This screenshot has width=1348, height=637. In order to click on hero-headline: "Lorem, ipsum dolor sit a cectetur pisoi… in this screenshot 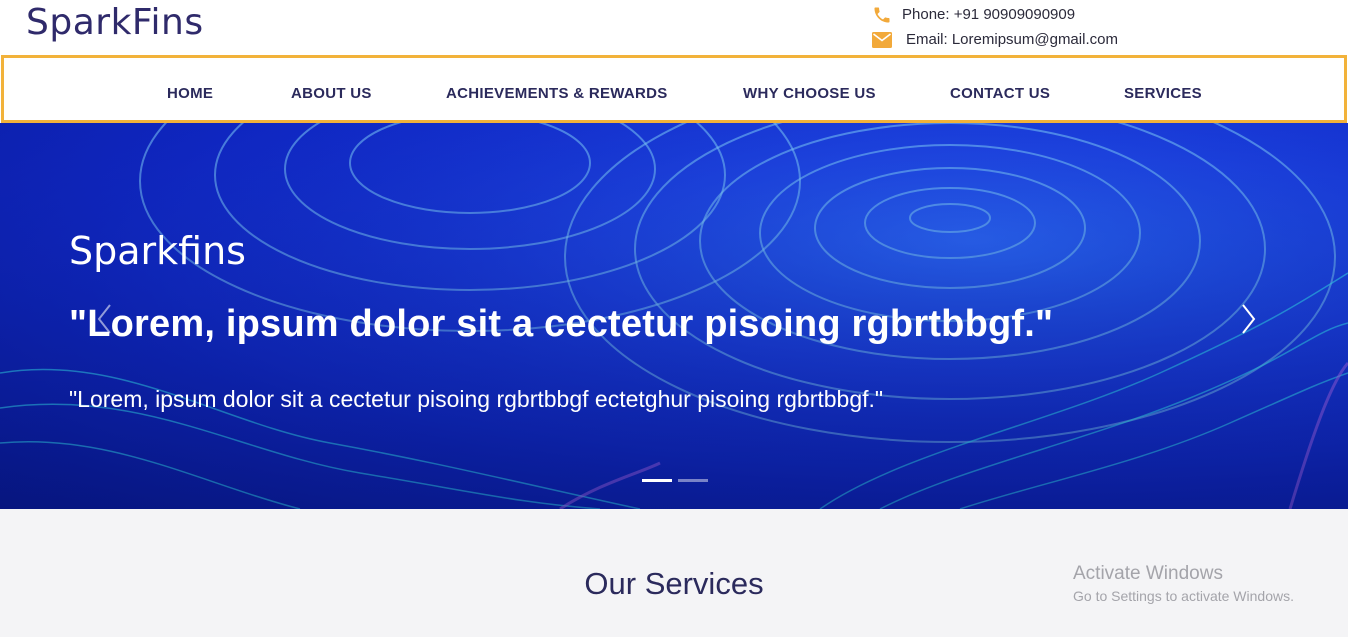, I will do `click(561, 324)`.